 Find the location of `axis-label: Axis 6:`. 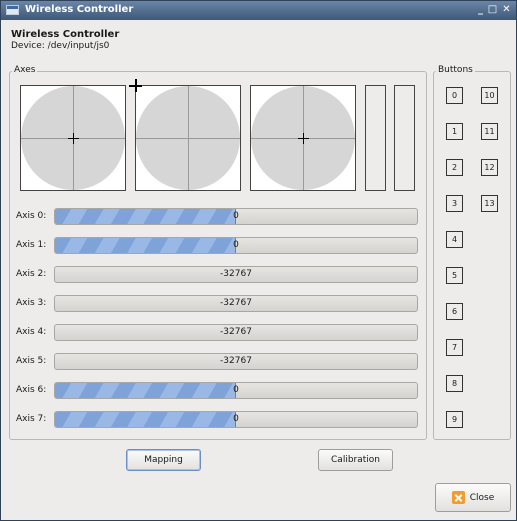

axis-label: Axis 6: is located at coordinates (31, 390).